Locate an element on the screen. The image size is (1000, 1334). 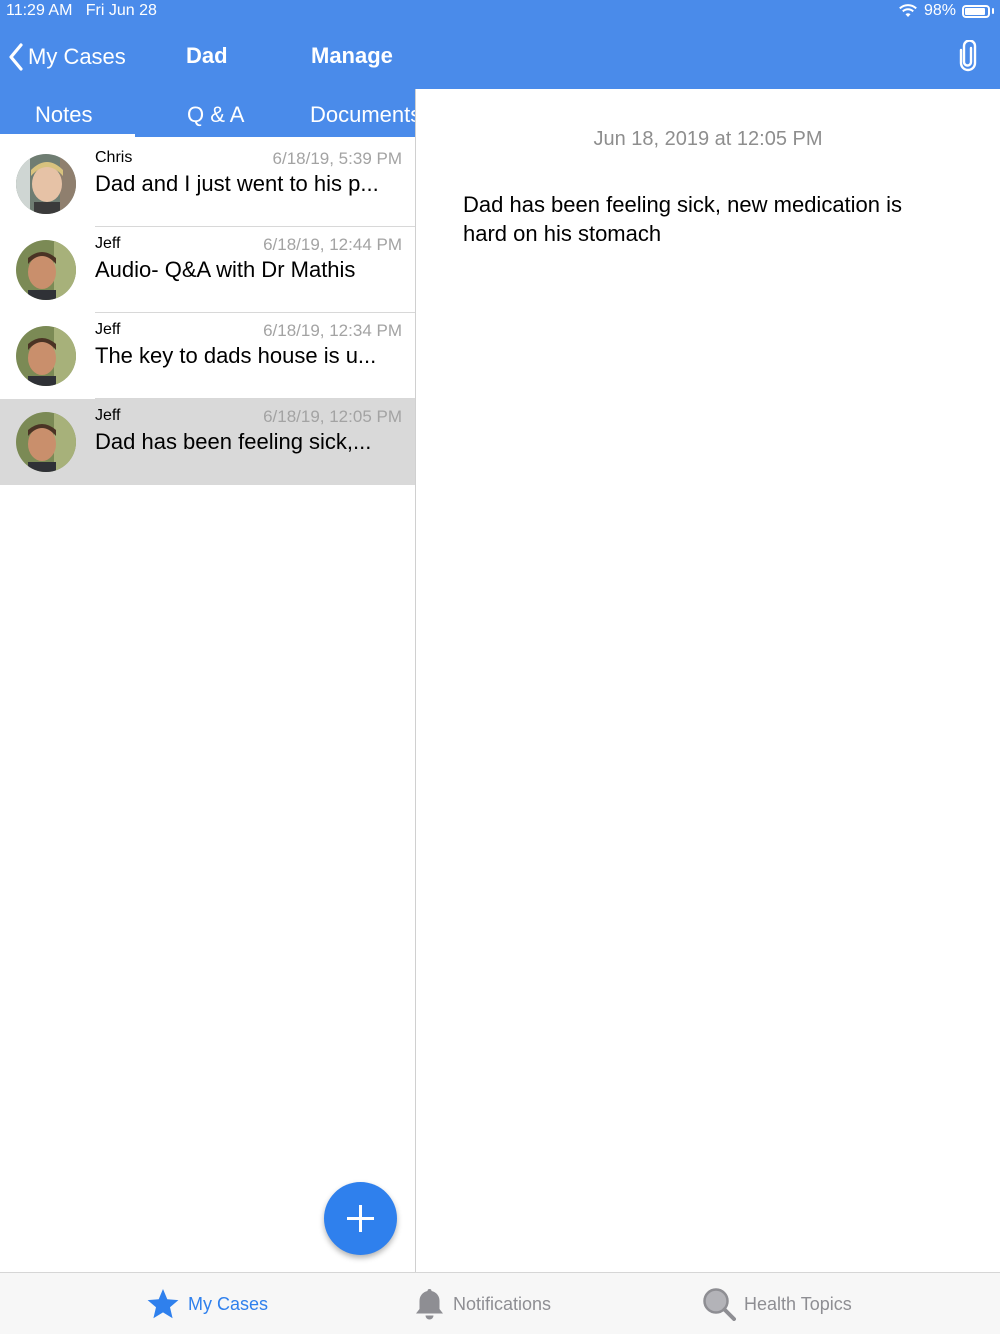
tab-my-cases: My Cases is located at coordinates (207, 1304).